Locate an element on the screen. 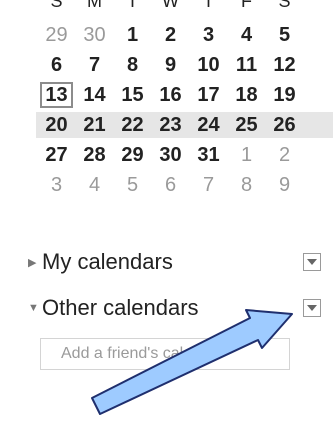 This screenshot has width=333, height=422. calendar-day-today: 13 is located at coordinates (56, 95).